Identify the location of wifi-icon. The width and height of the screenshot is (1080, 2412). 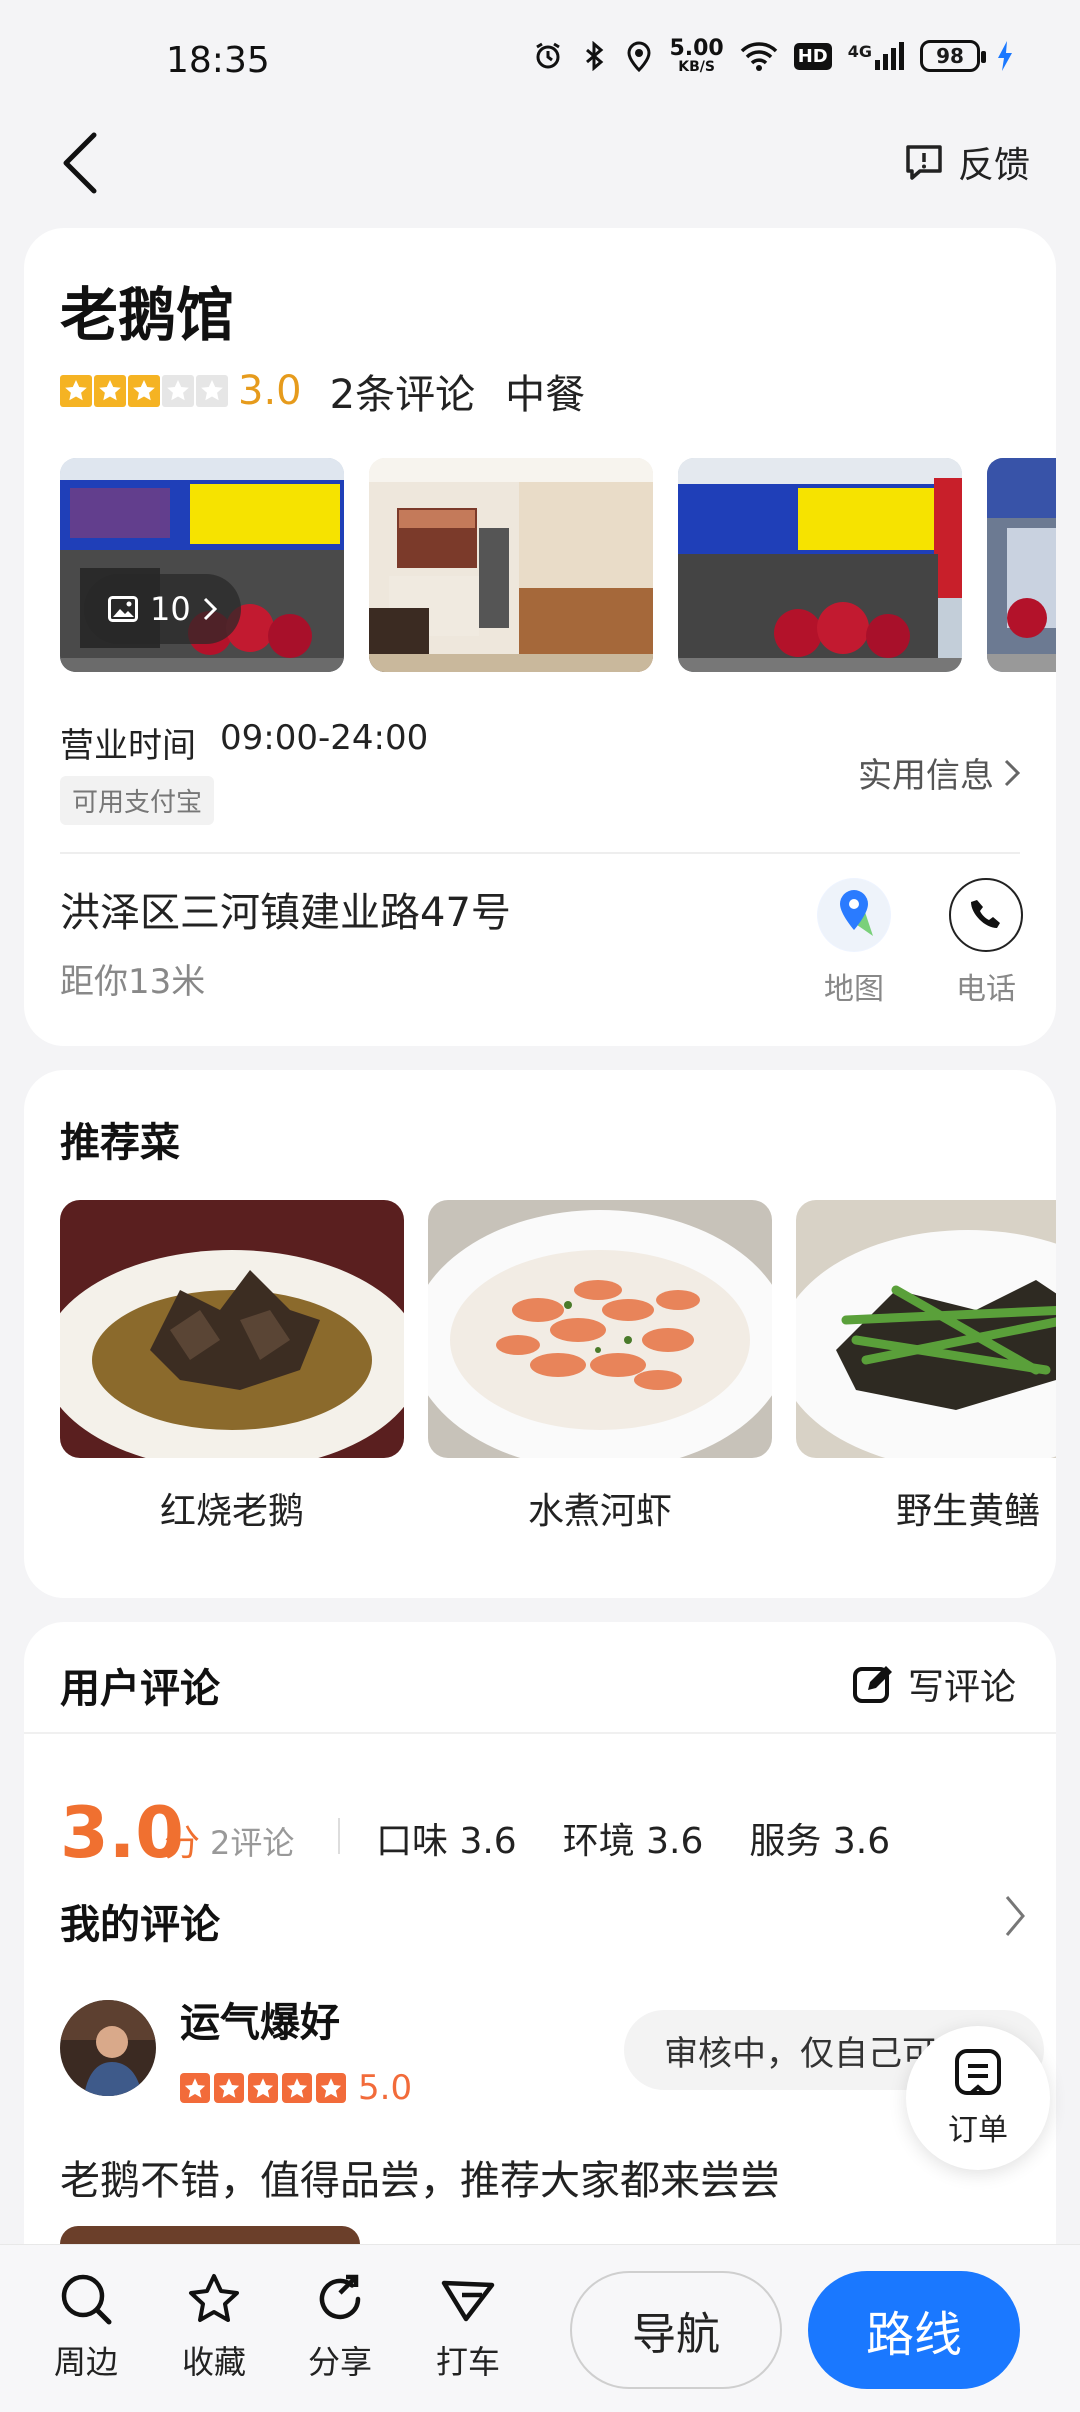
(758, 56).